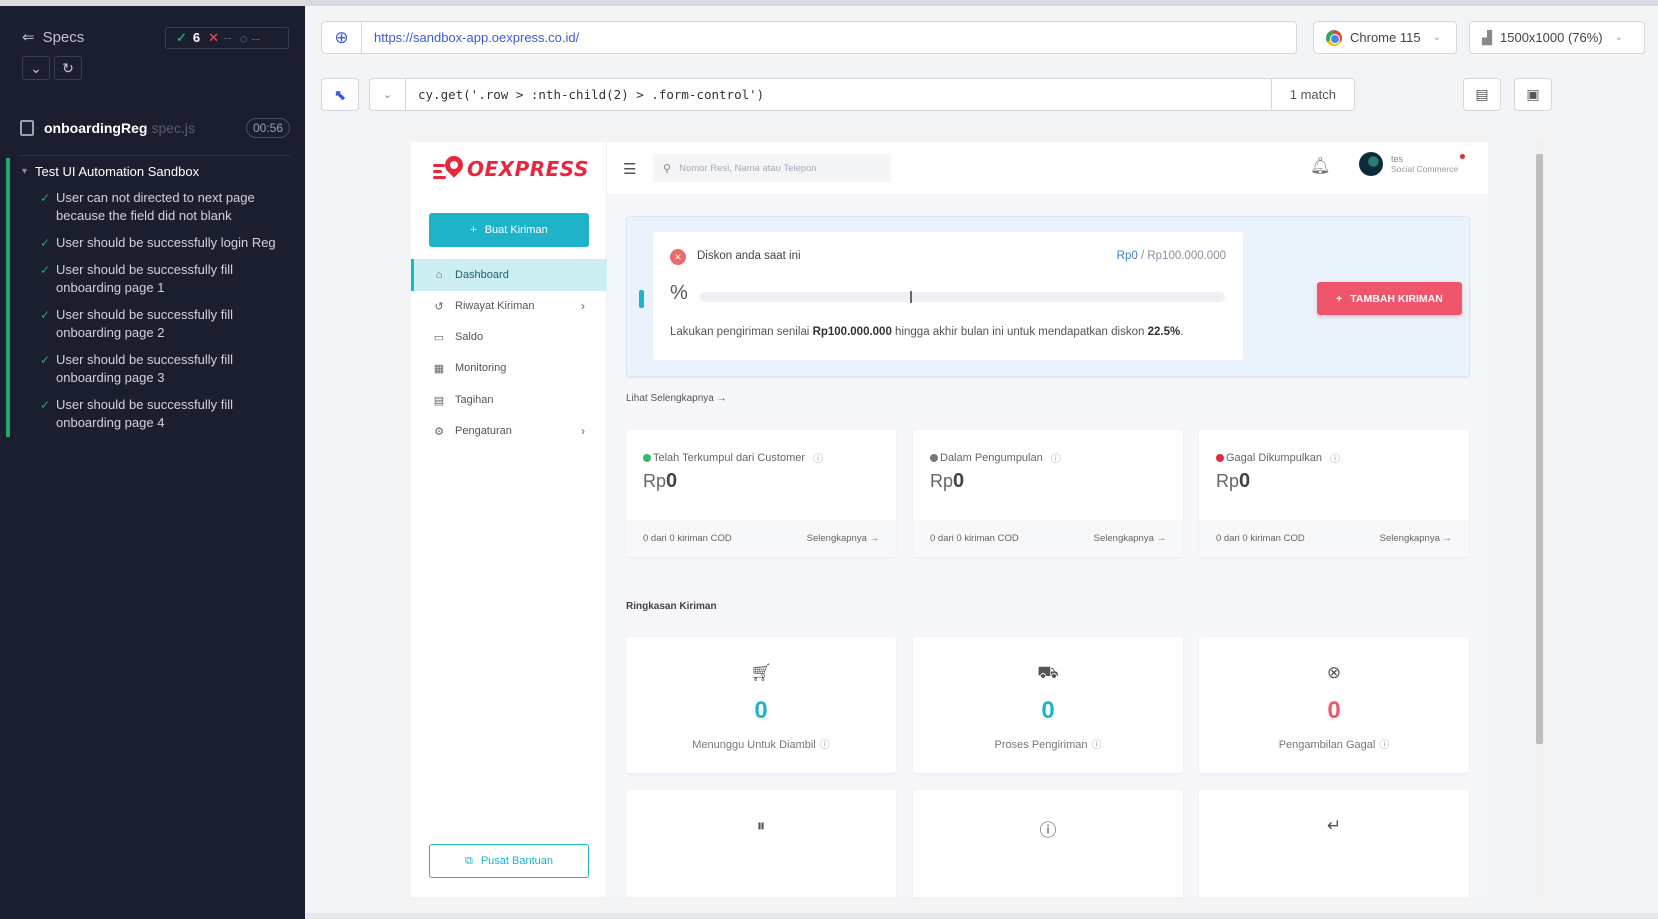 The image size is (1658, 919). Describe the element at coordinates (188, 37) in the screenshot. I see `passed-count: ✓ 6` at that location.